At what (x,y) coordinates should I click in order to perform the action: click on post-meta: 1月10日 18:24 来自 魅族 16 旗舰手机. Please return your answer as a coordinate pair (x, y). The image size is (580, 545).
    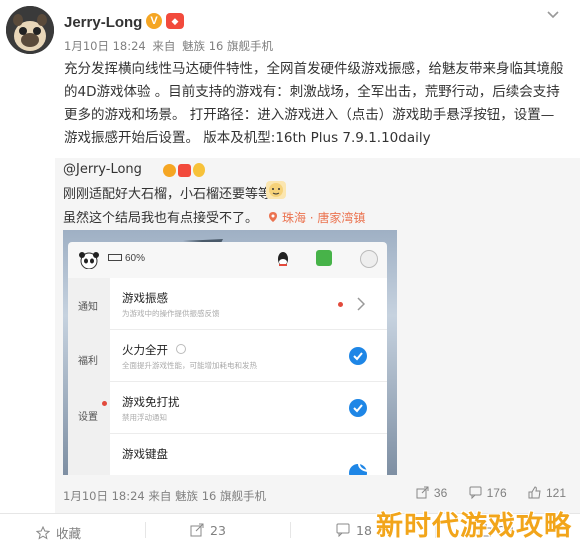
    Looking at the image, I should click on (170, 46).